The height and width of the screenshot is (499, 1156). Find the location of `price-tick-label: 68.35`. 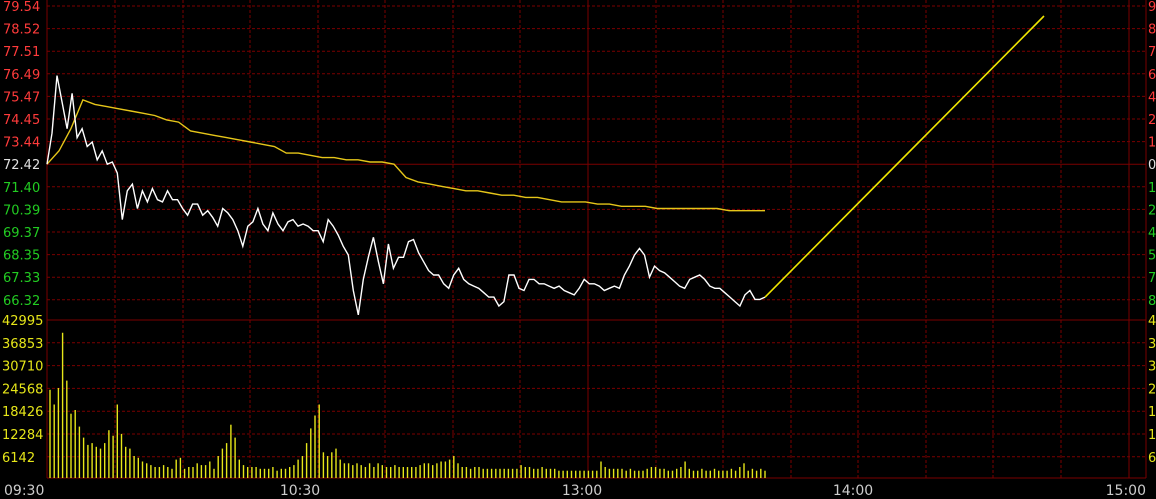

price-tick-label: 68.35 is located at coordinates (21, 256).